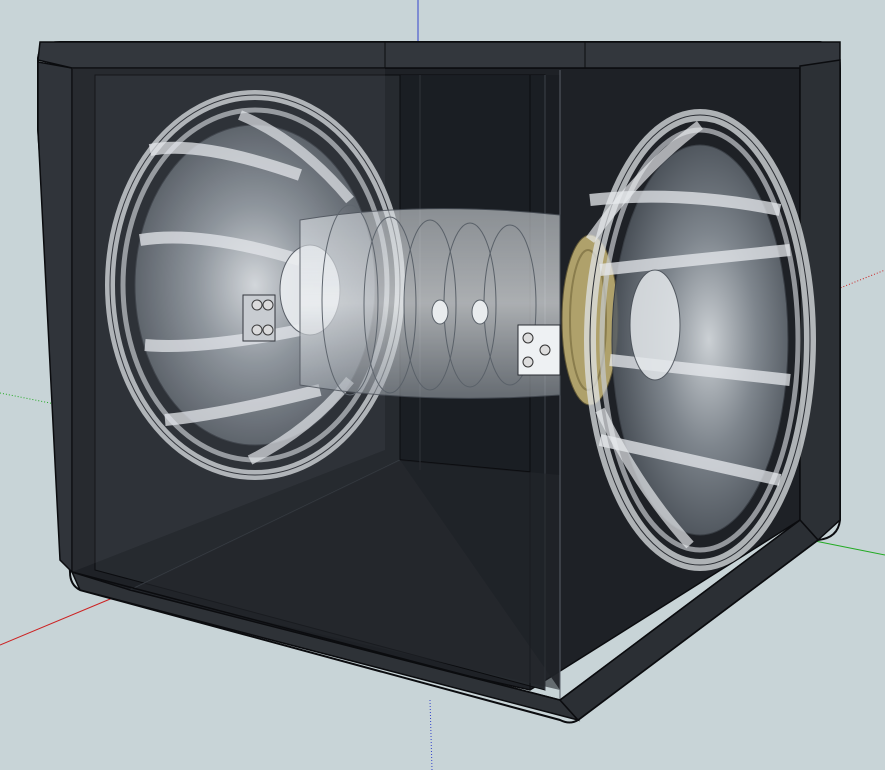 This screenshot has height=770, width=885. Describe the element at coordinates (431, 734) in the screenshot. I see `blue-axis-dotted-line` at that location.